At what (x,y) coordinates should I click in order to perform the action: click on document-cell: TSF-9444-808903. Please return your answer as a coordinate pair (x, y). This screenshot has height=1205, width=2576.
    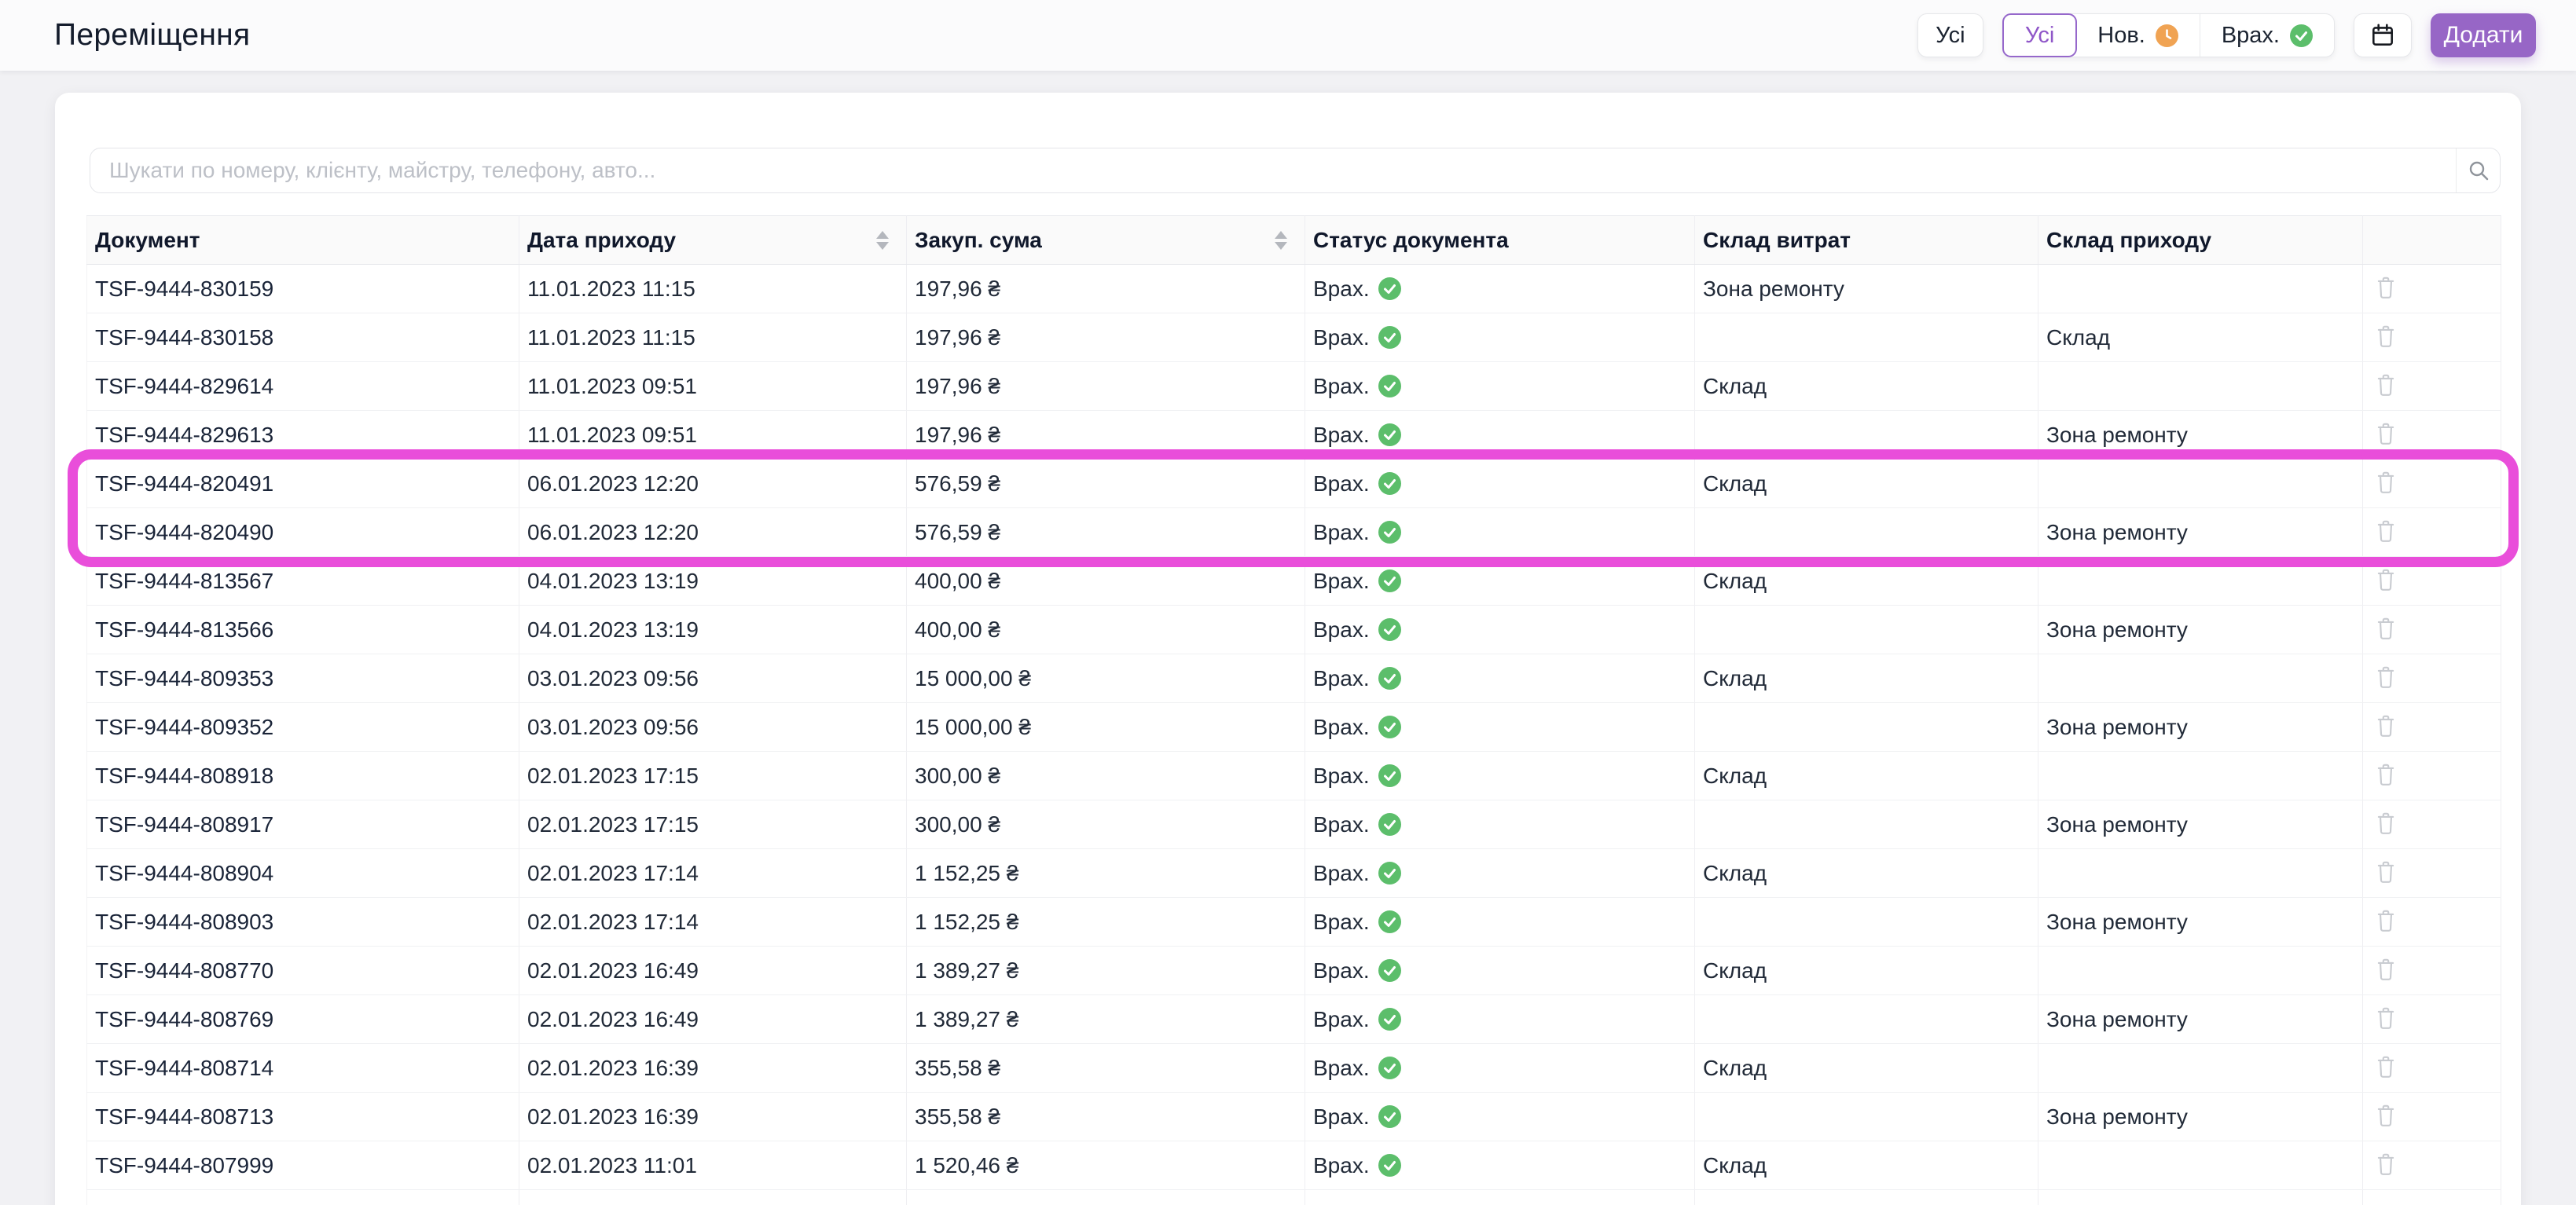
    Looking at the image, I should click on (302, 922).